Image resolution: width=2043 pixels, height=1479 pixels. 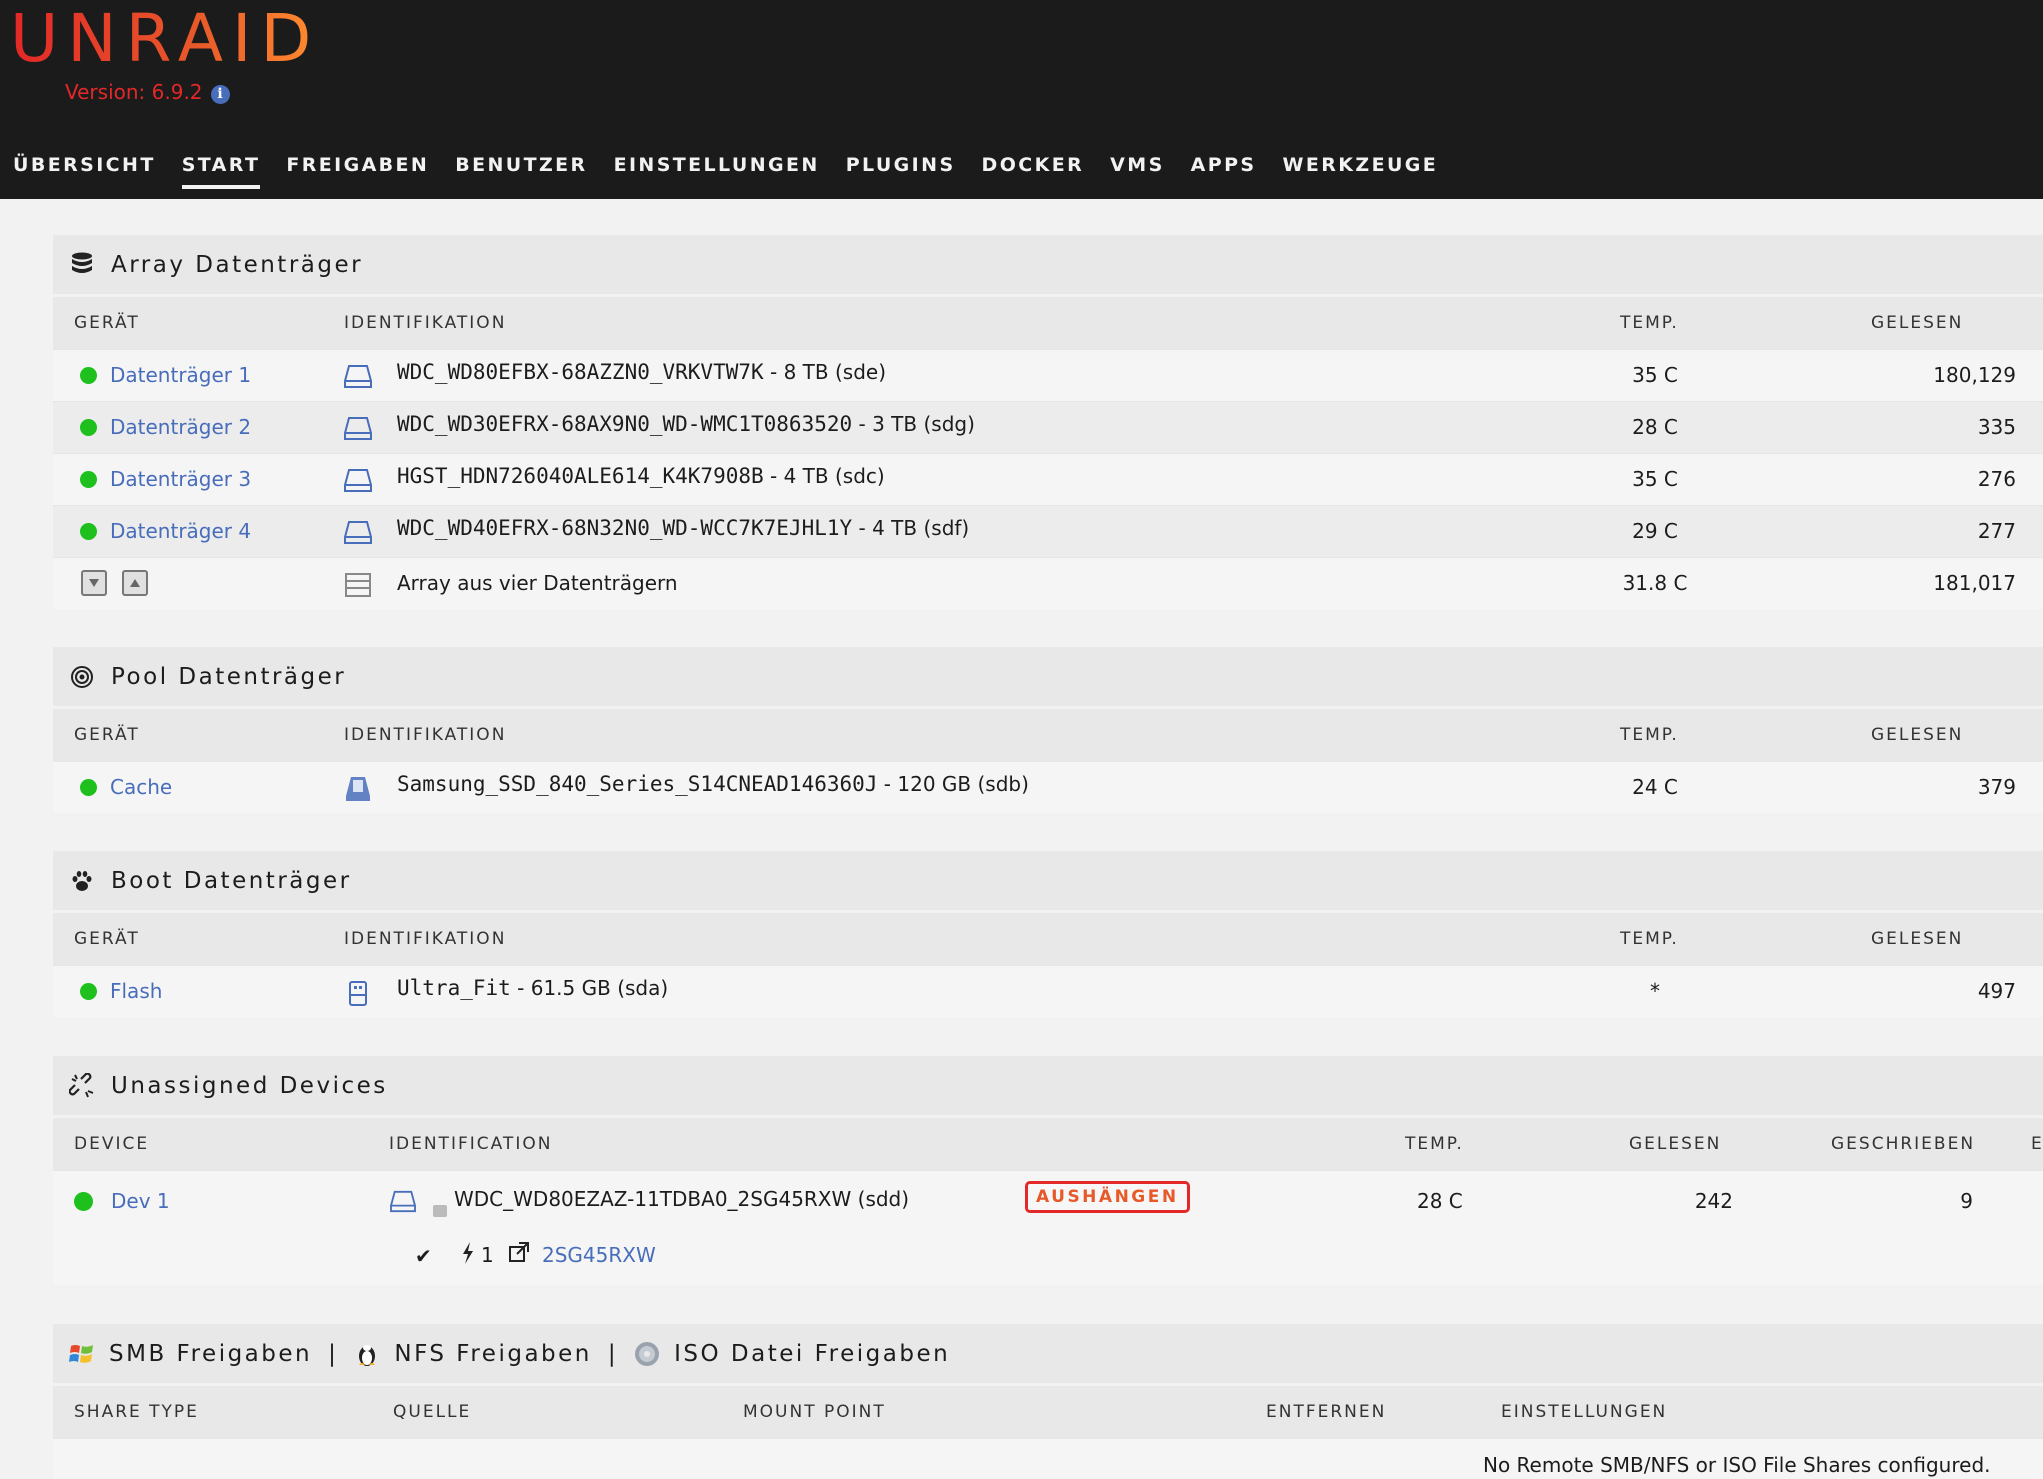 What do you see at coordinates (454, 988) in the screenshot?
I see `disk-id: Ultra_Fit` at bounding box center [454, 988].